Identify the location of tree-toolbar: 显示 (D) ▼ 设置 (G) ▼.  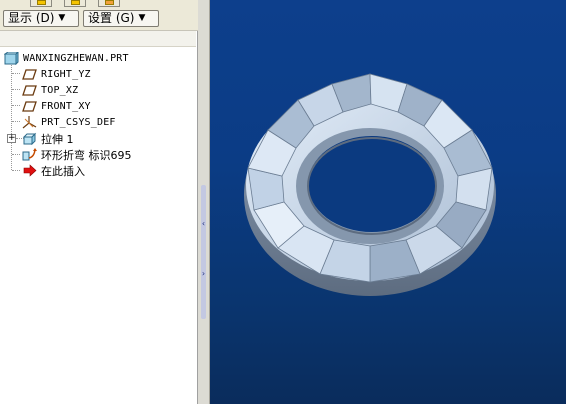
(99, 19).